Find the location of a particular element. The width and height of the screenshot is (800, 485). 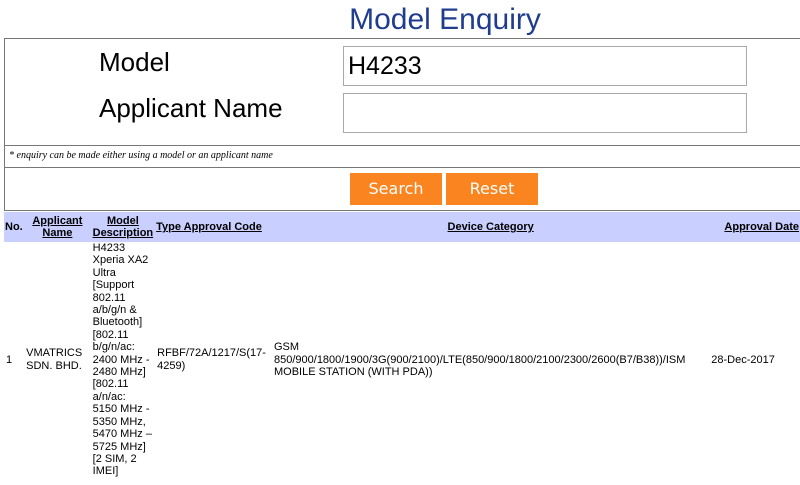

applicant-name-label: Applicant Name is located at coordinates (191, 108).